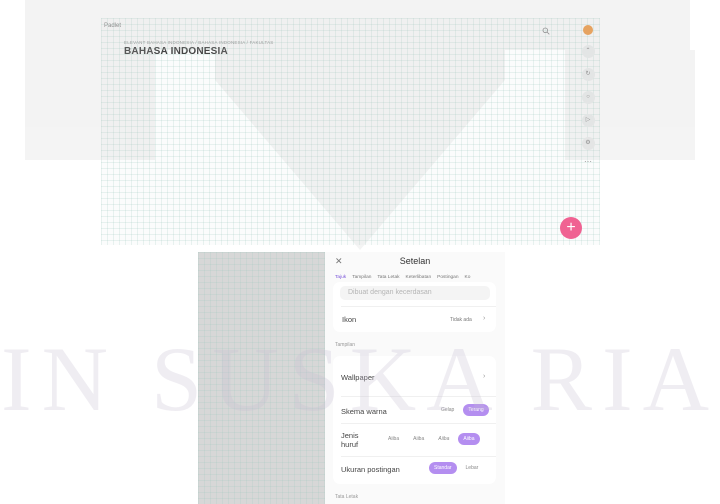 The height and width of the screenshot is (504, 720). I want to click on tab-tampilan: Tampilan, so click(361, 277).